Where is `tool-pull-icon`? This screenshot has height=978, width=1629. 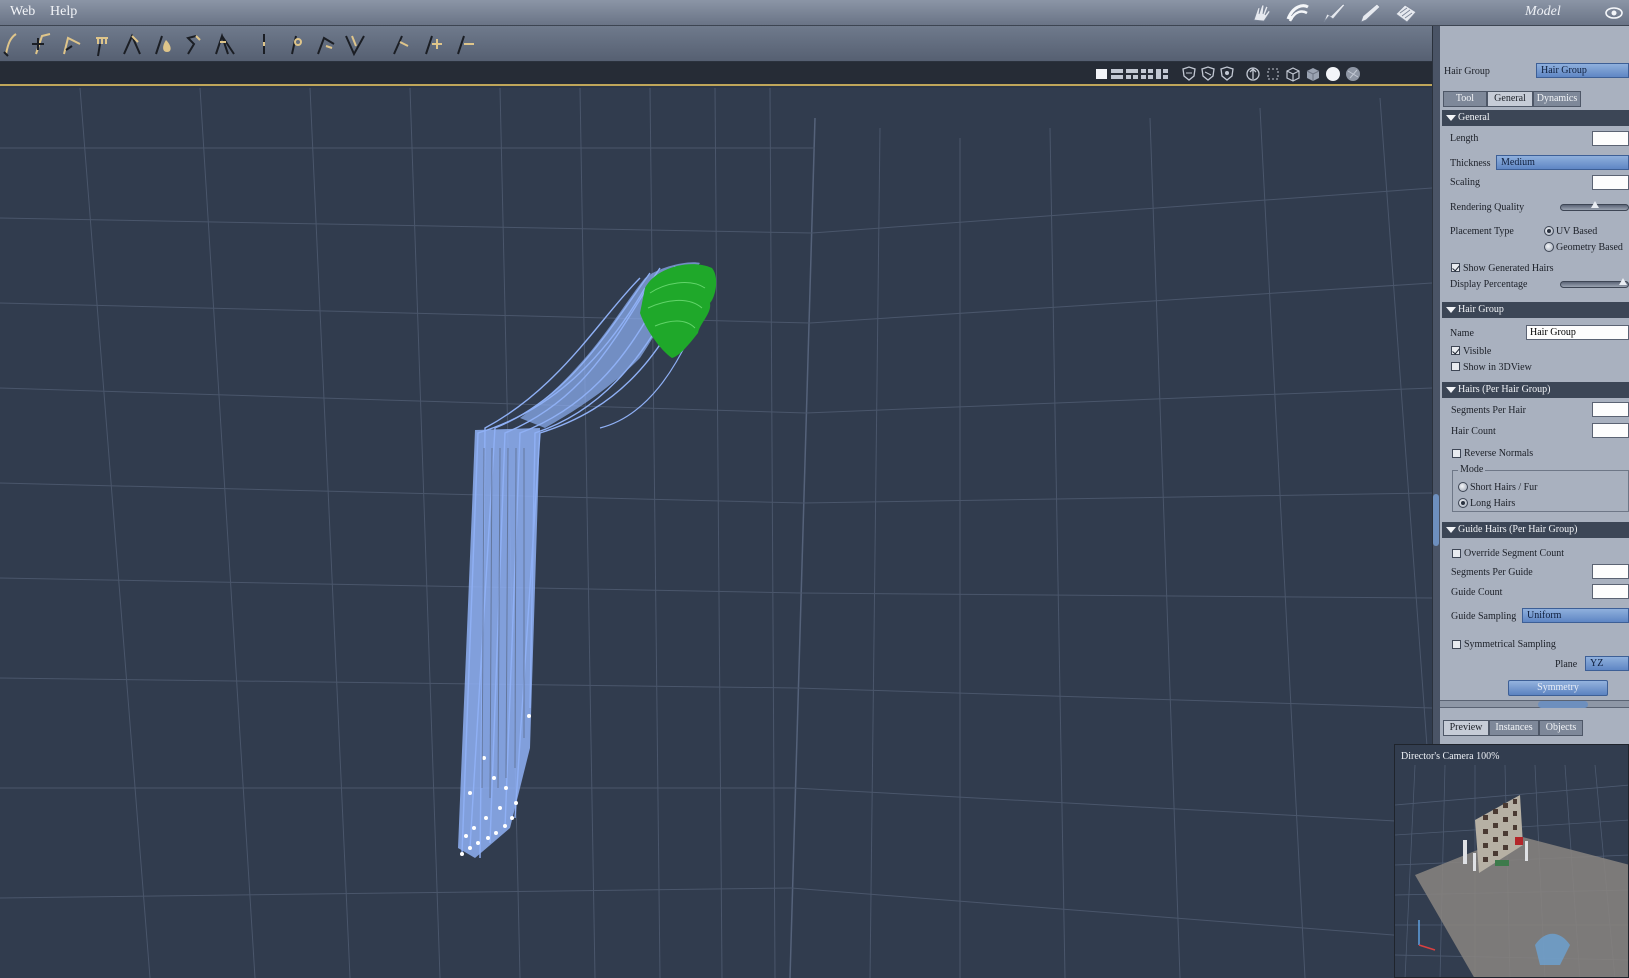
tool-pull-icon is located at coordinates (326, 44).